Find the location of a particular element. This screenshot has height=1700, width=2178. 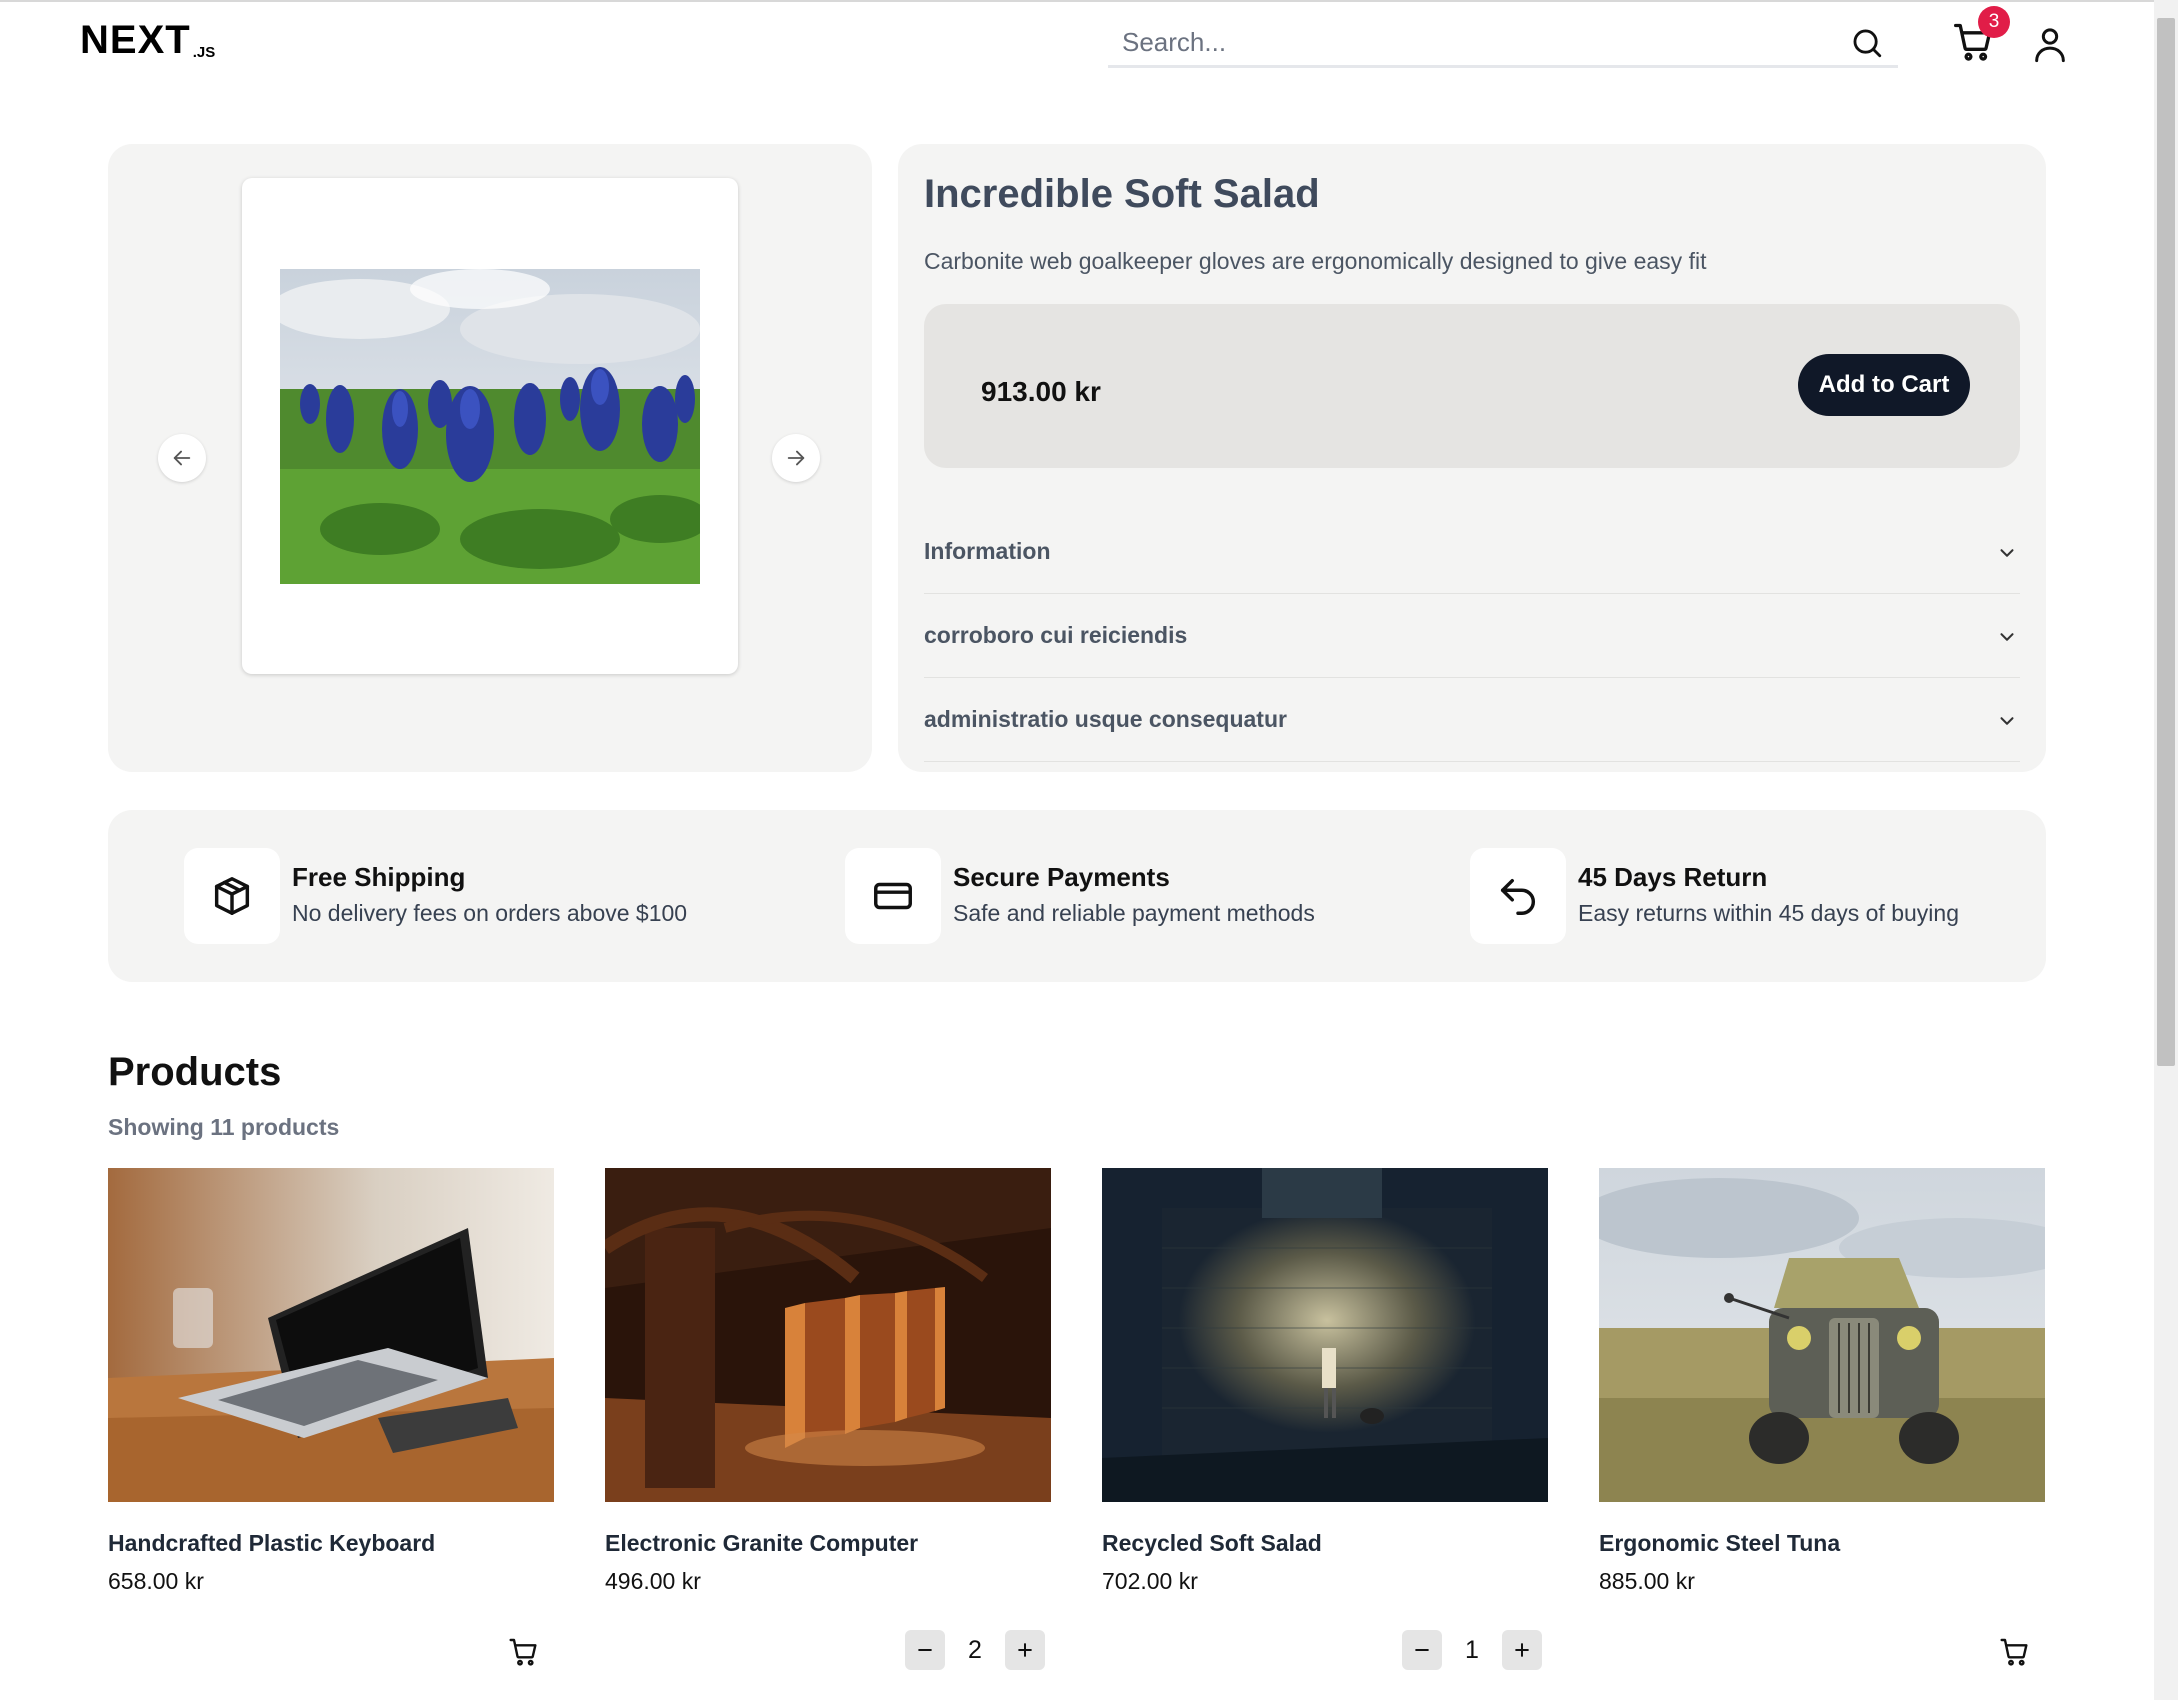

product-price: 702.00 kr is located at coordinates (1150, 1581).